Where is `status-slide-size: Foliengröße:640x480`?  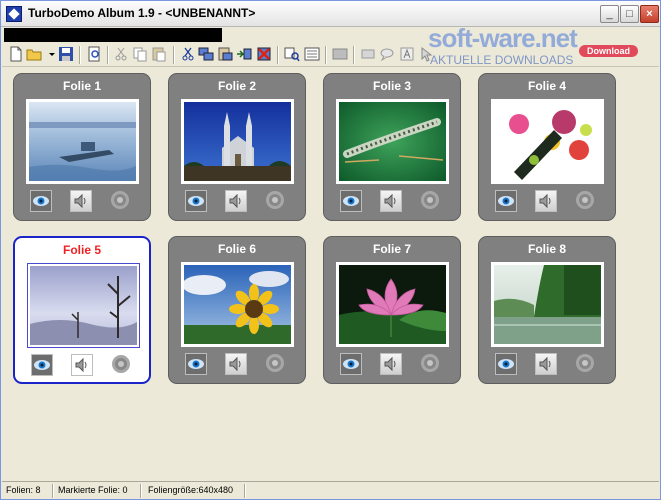
status-slide-size: Foliengröße:640x480 is located at coordinates (191, 490).